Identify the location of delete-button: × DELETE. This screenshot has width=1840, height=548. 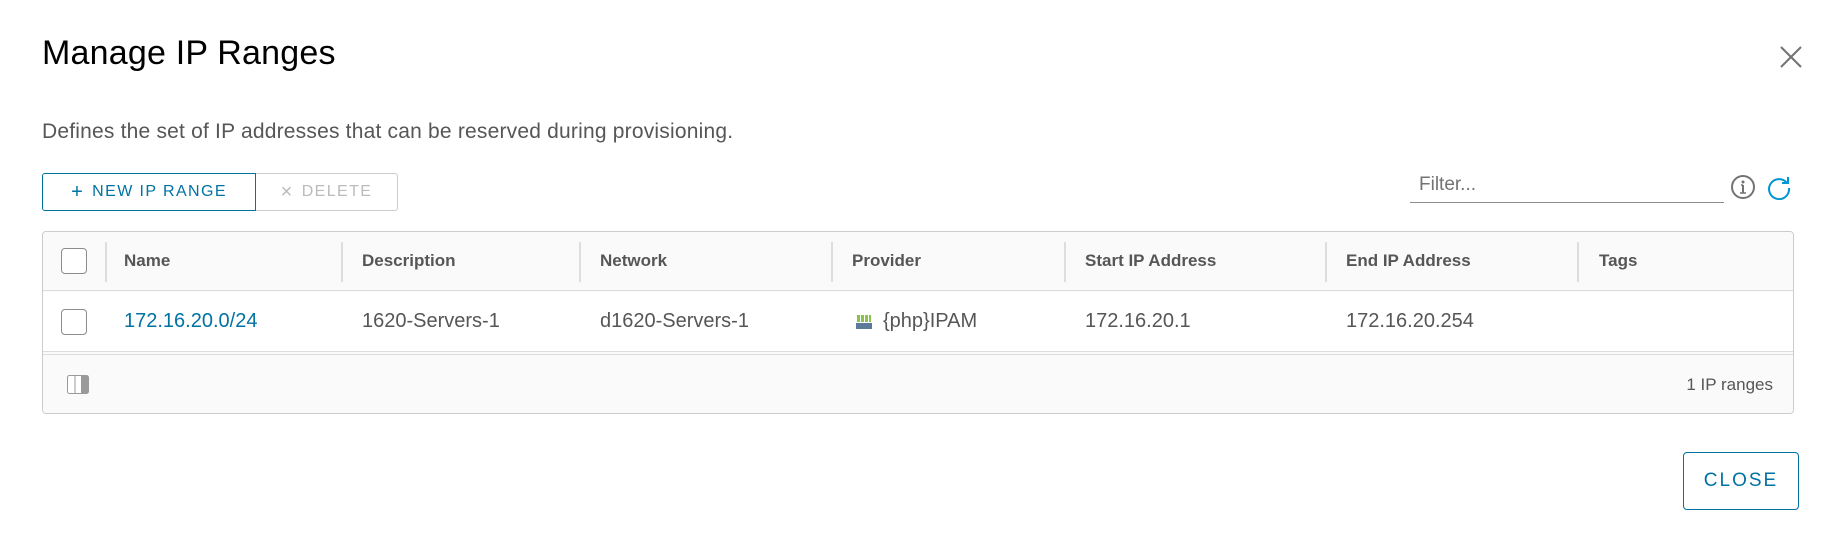
(327, 192).